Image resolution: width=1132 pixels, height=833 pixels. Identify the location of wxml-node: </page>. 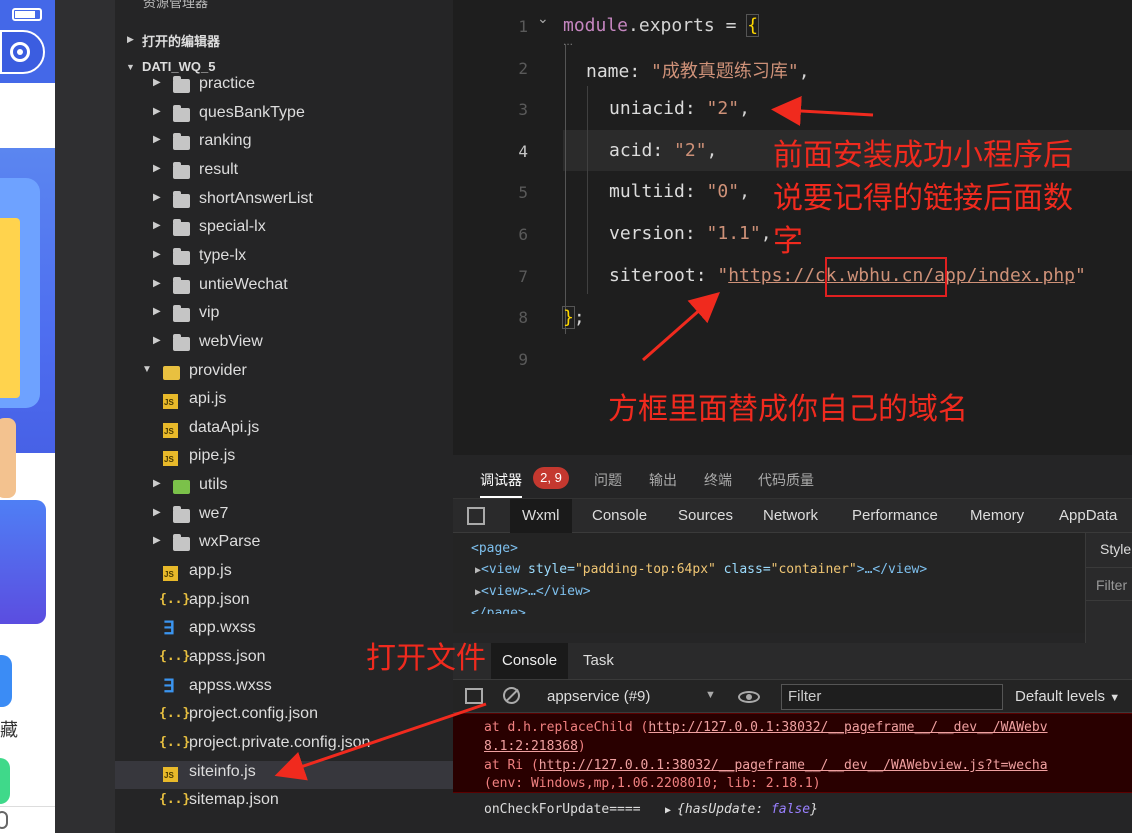
(498, 610).